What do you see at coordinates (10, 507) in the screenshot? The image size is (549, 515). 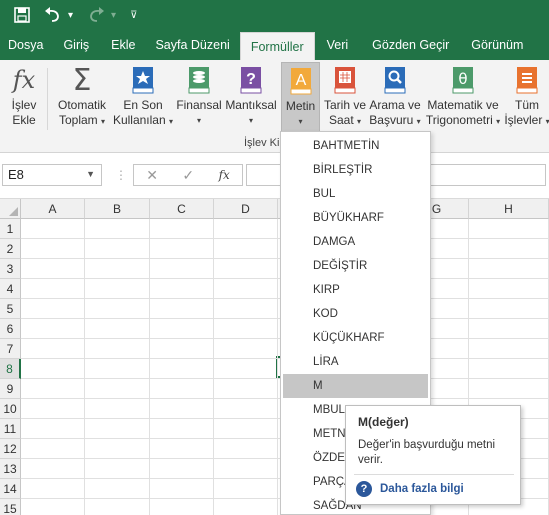 I see `row-header: 15` at bounding box center [10, 507].